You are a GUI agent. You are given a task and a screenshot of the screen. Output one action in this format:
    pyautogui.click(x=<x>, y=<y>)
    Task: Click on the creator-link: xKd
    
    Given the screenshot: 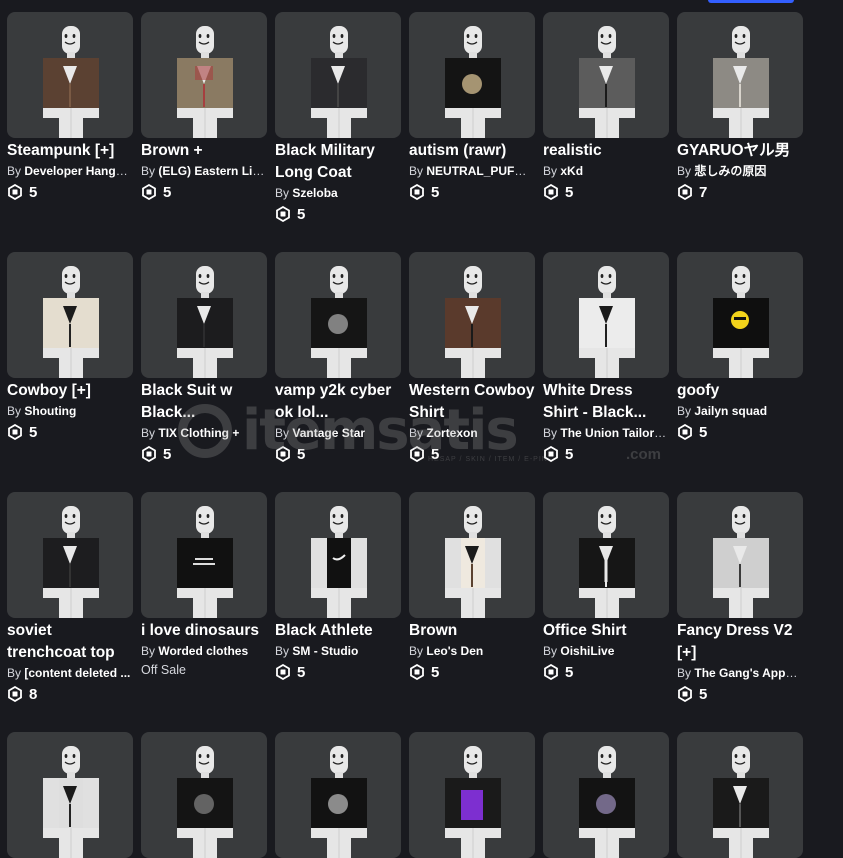 What is the action you would take?
    pyautogui.click(x=571, y=171)
    